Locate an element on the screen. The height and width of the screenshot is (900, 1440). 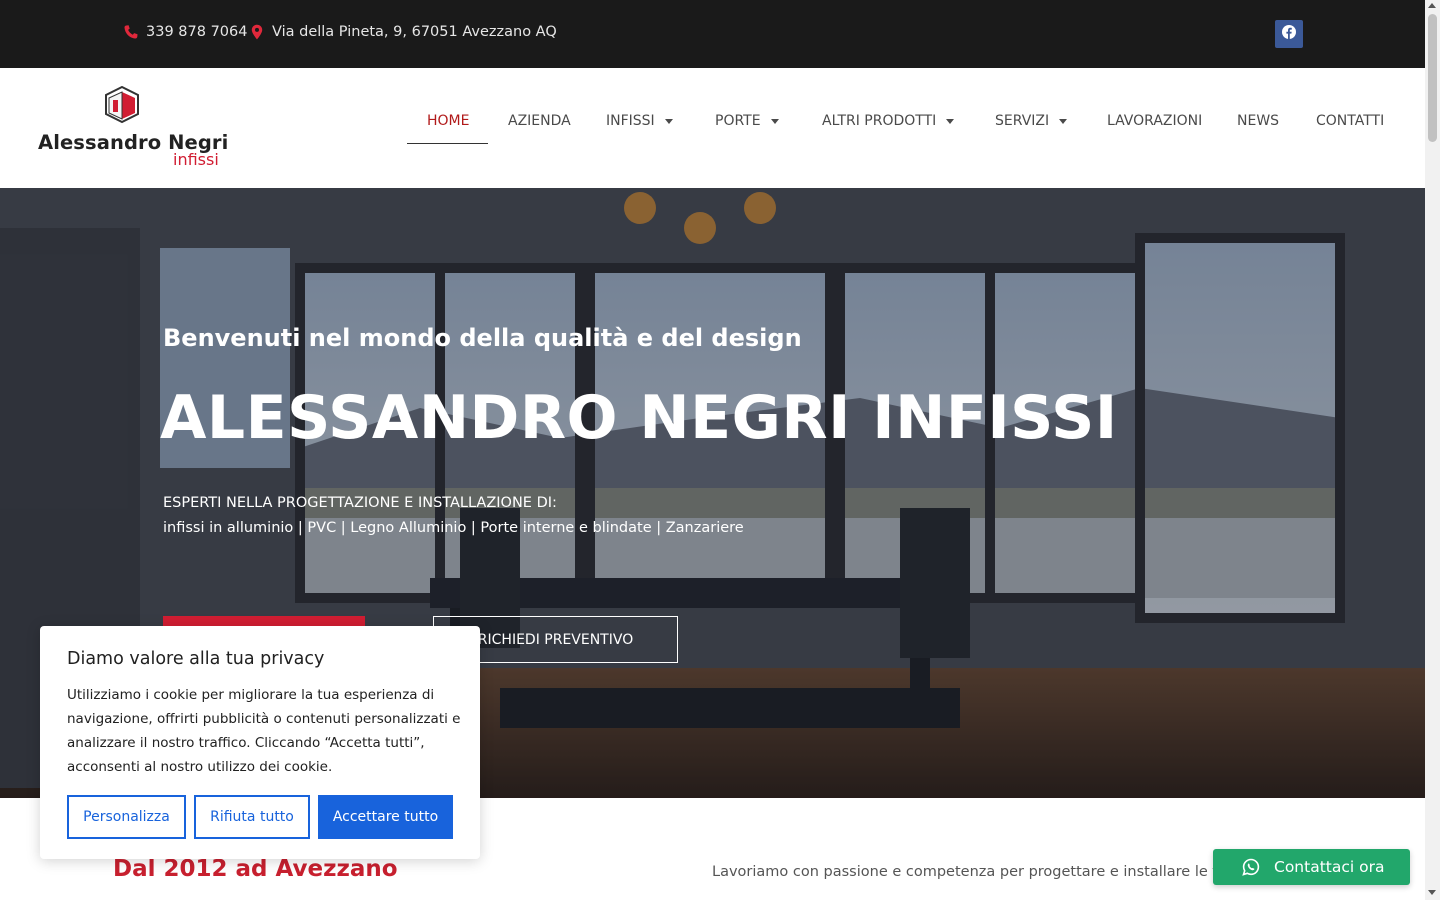
scroll-up-arrow-icon is located at coordinates (1432, 5).